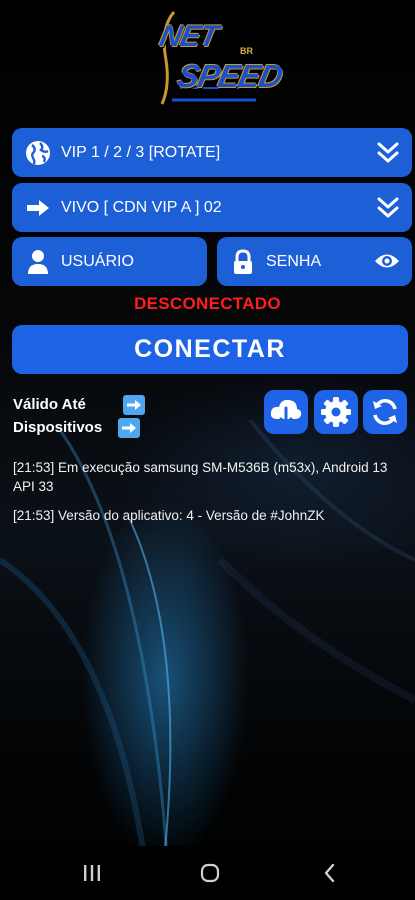 This screenshot has height=900, width=415. Describe the element at coordinates (58, 427) in the screenshot. I see `devices-label: Dispositivos` at that location.